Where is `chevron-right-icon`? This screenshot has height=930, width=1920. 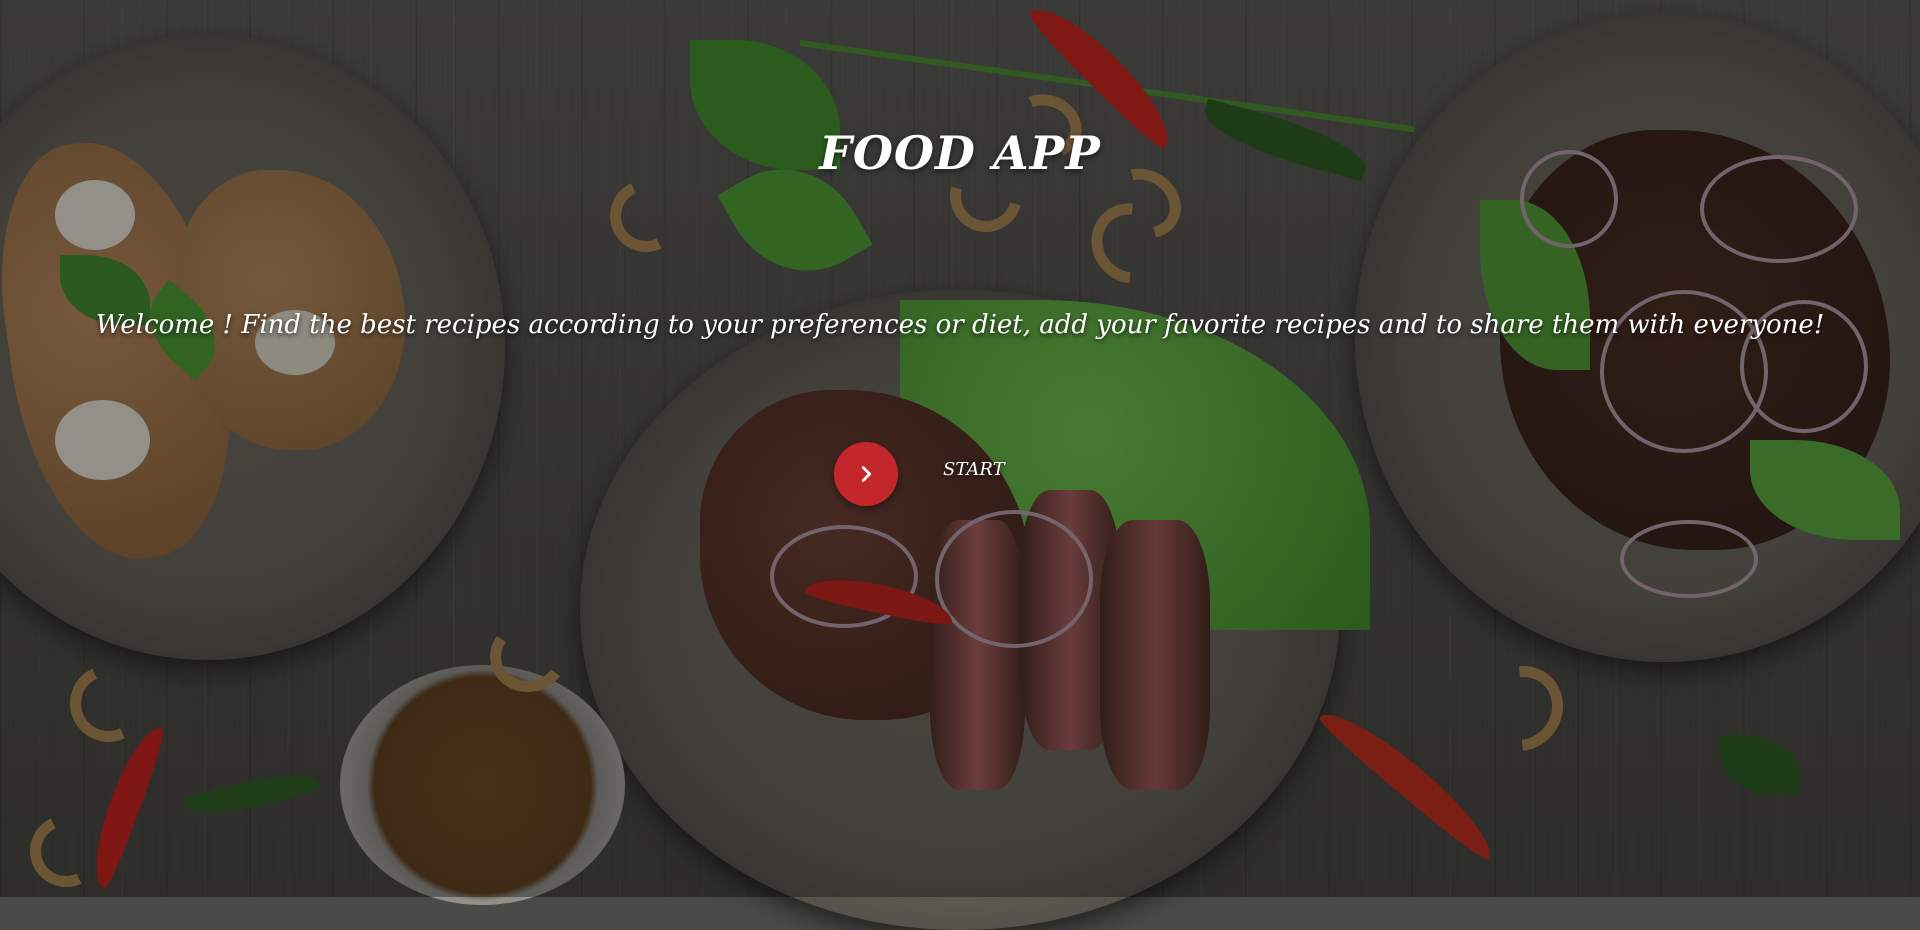
chevron-right-icon is located at coordinates (866, 474).